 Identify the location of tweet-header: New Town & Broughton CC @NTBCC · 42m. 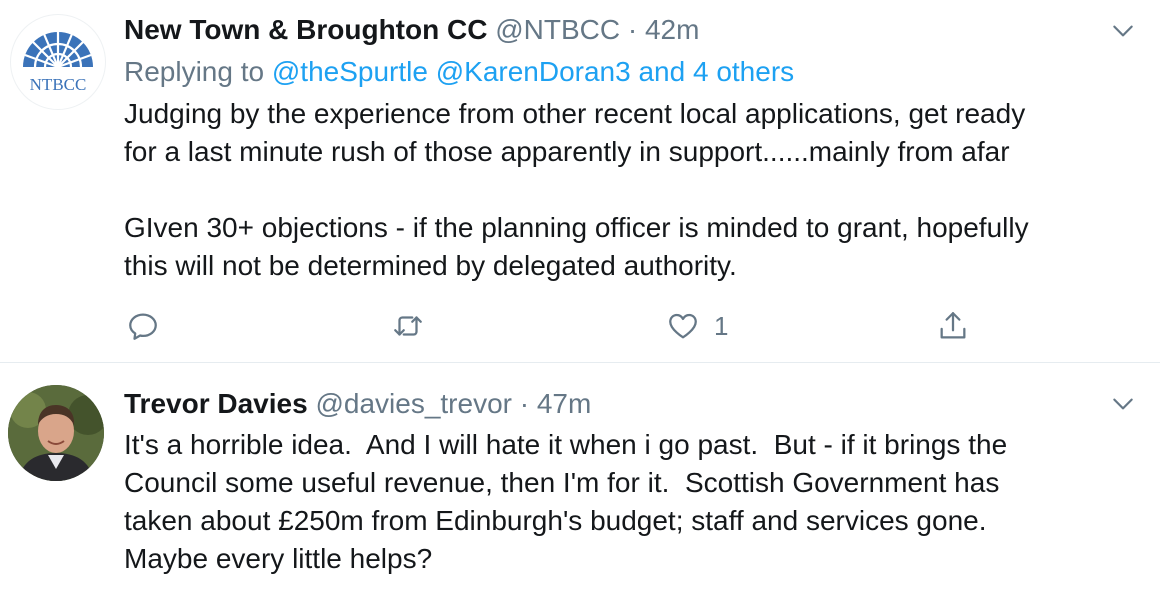
(411, 30).